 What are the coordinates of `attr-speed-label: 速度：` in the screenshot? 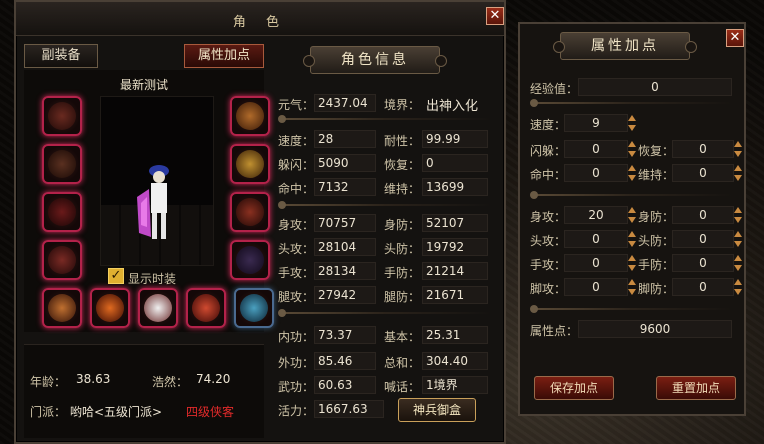 It's located at (548, 125).